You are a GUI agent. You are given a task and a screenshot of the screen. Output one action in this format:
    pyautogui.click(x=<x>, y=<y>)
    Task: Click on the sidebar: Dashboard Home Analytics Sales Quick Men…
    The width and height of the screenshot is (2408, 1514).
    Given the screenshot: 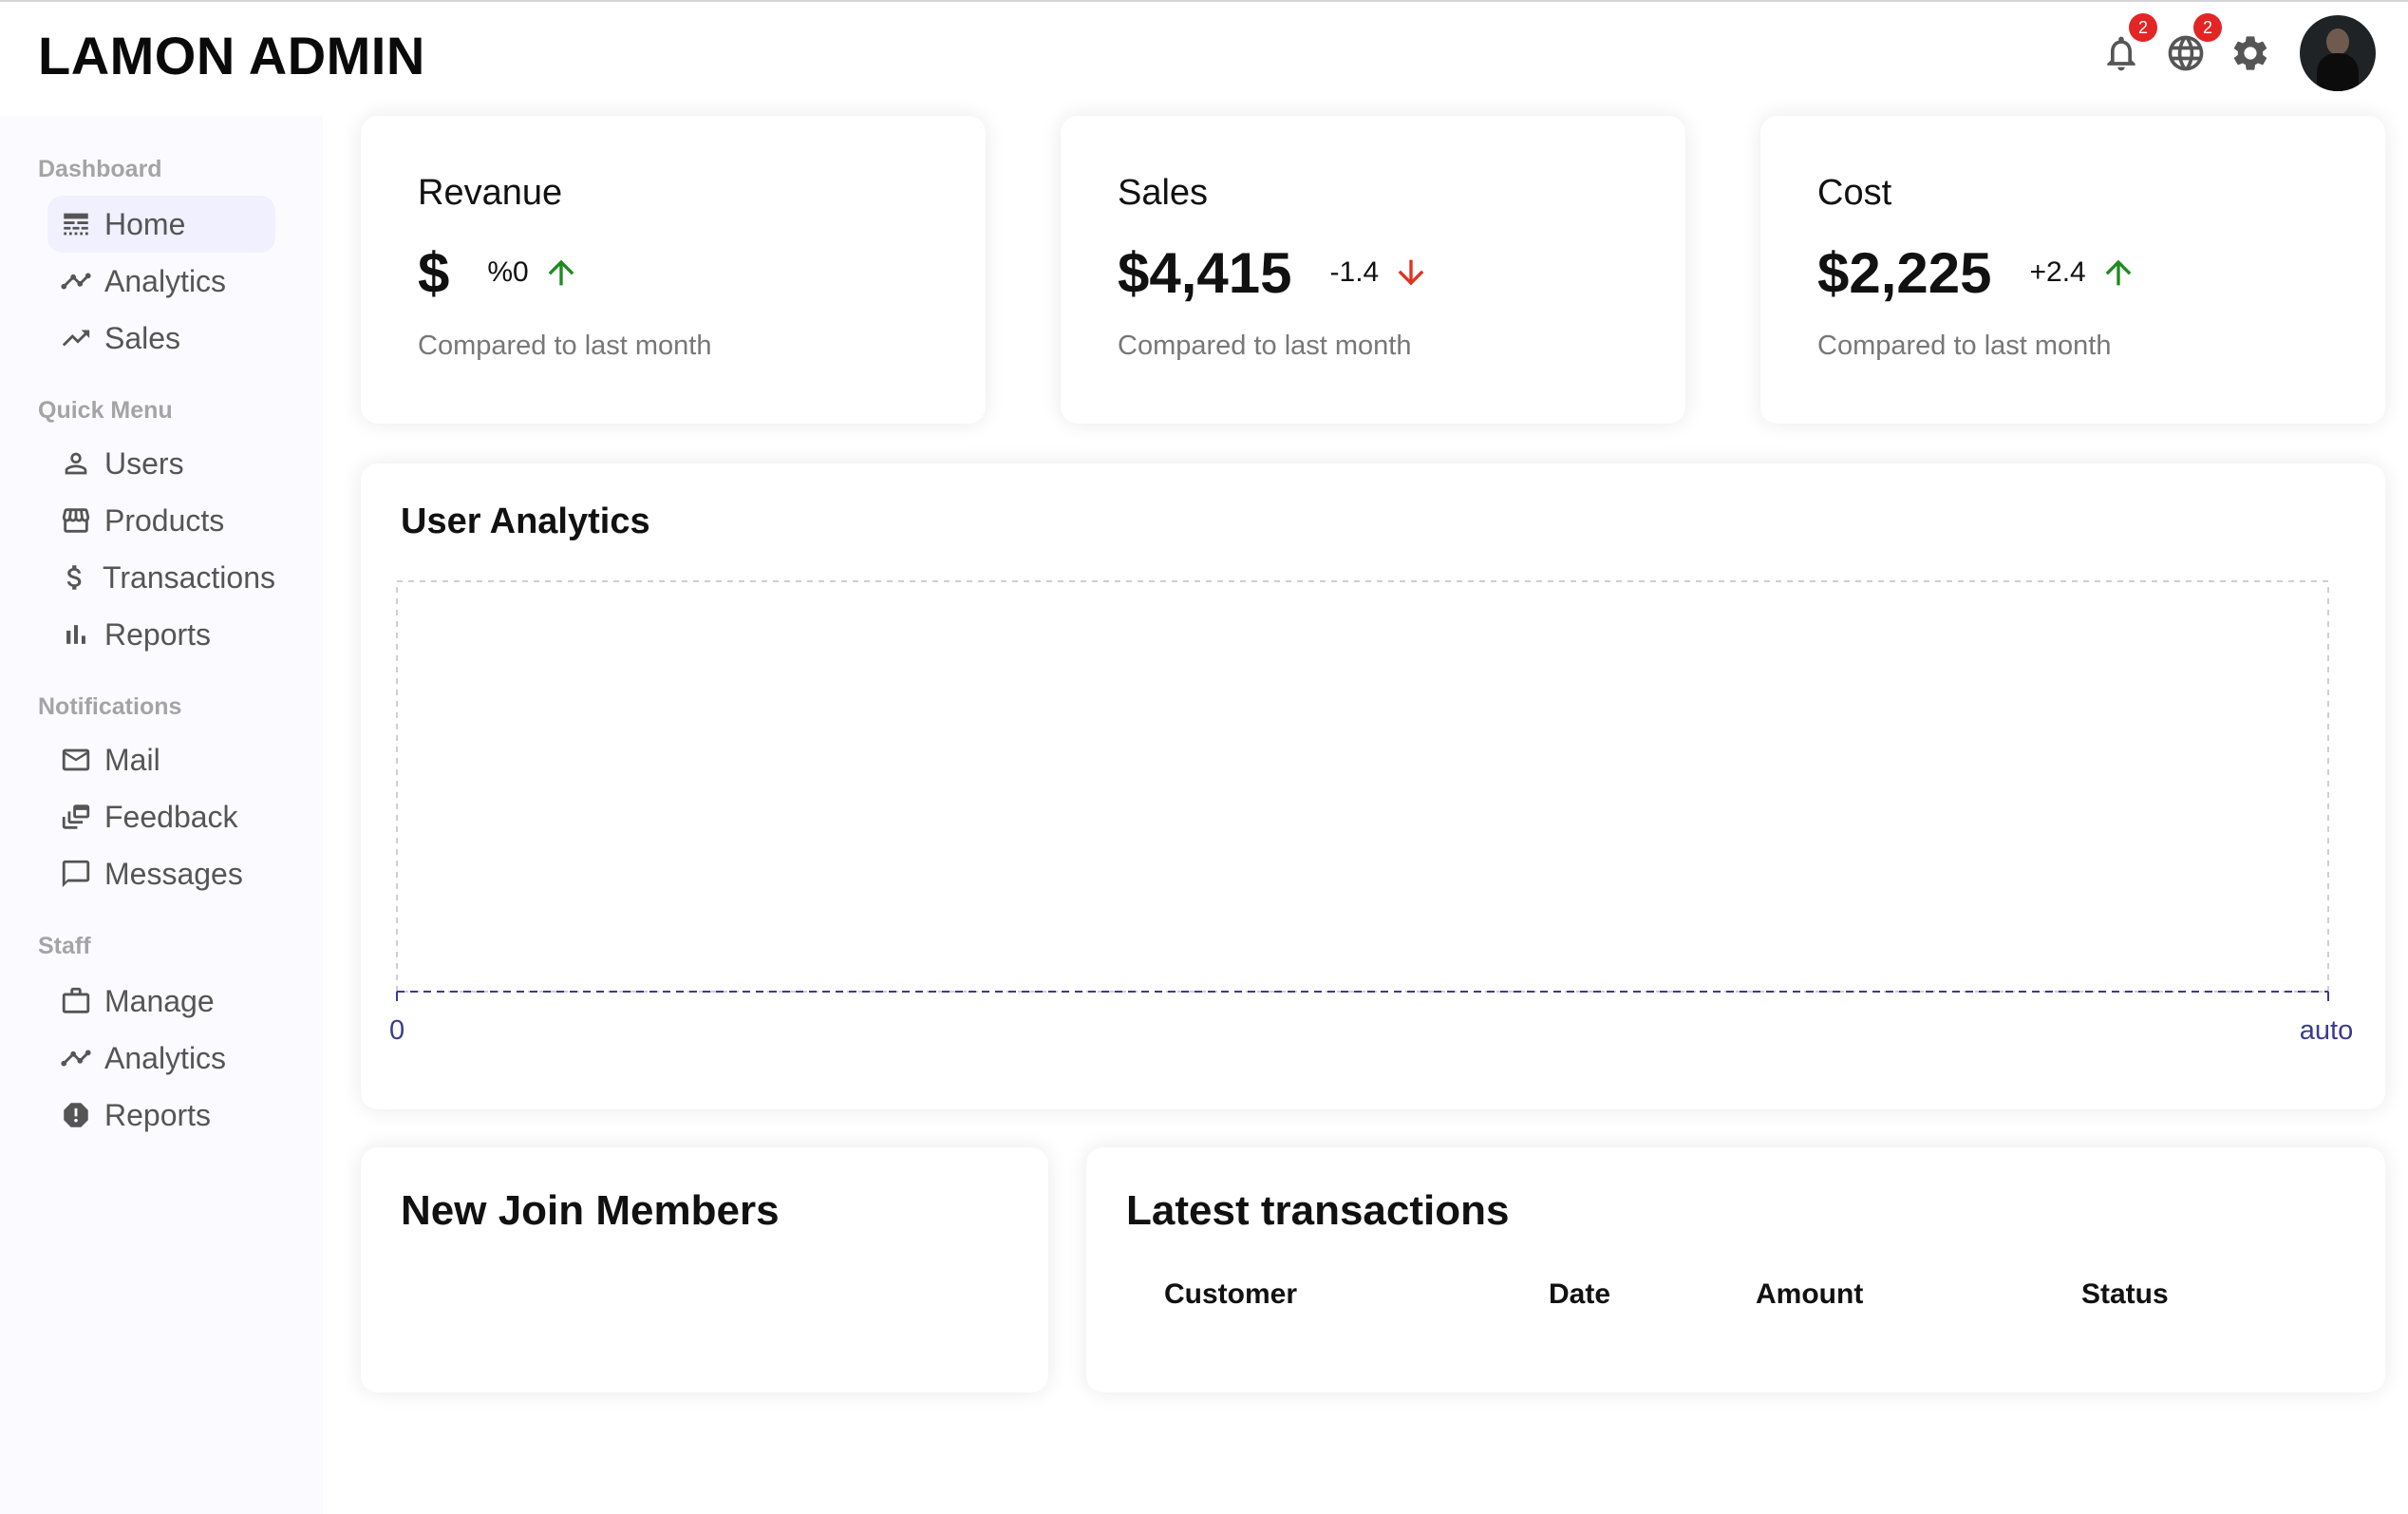 What is the action you would take?
    pyautogui.click(x=161, y=815)
    